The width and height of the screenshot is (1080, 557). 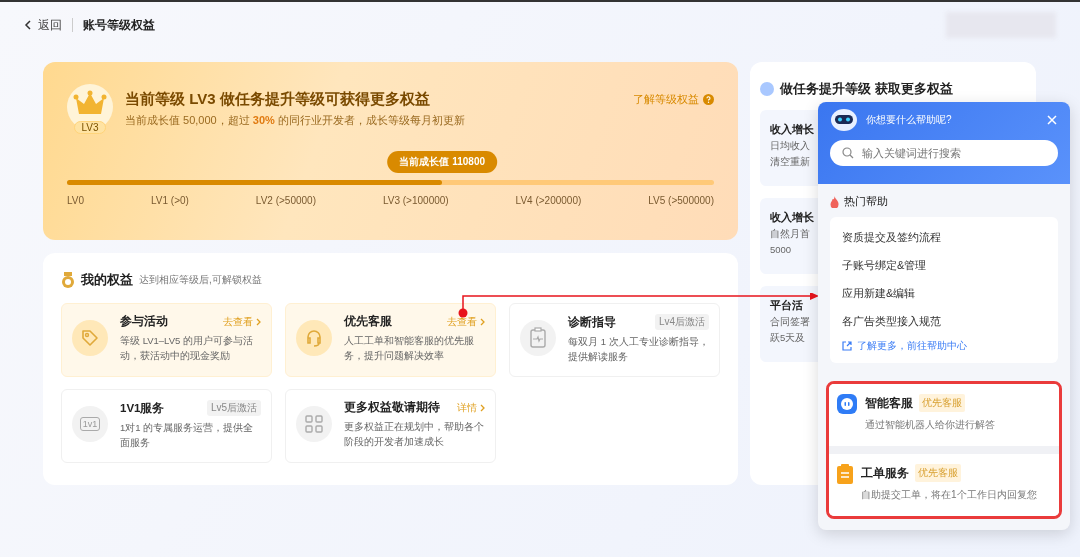 I want to click on hot-help-title: 热门帮助, so click(x=866, y=201).